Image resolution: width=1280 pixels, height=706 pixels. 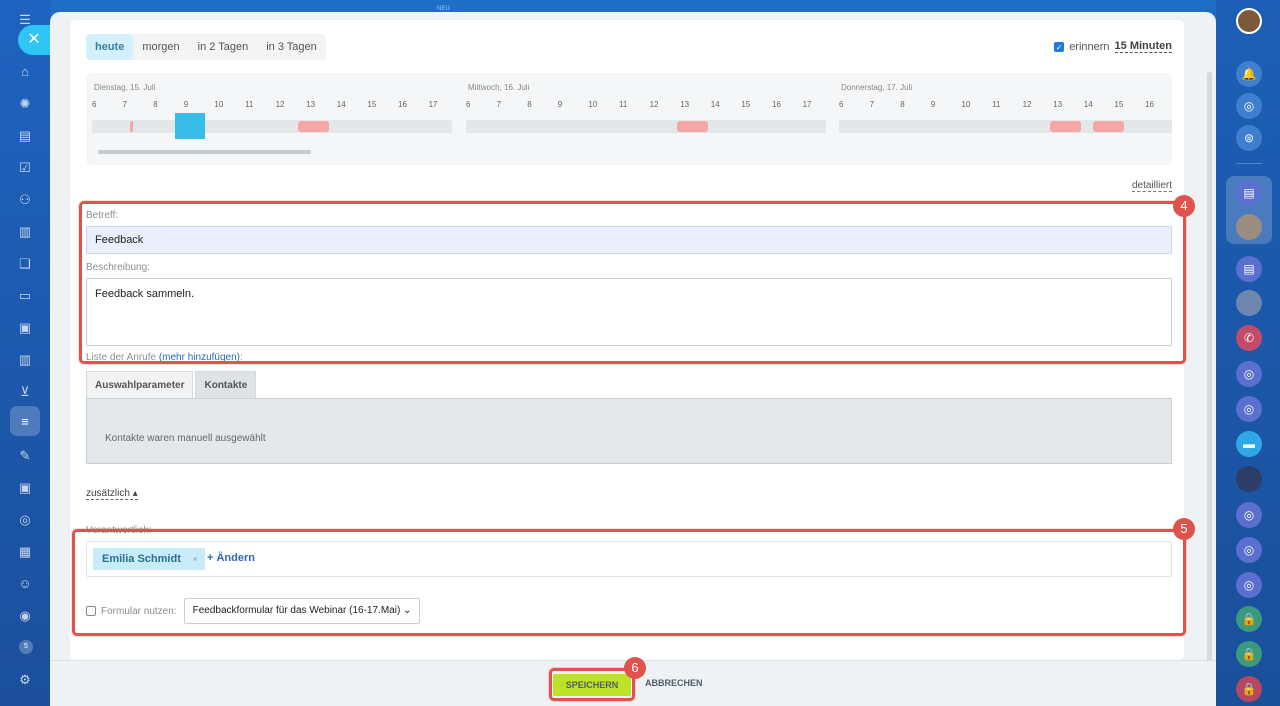 I want to click on cancel-button: ABBRECHEN, so click(x=674, y=683).